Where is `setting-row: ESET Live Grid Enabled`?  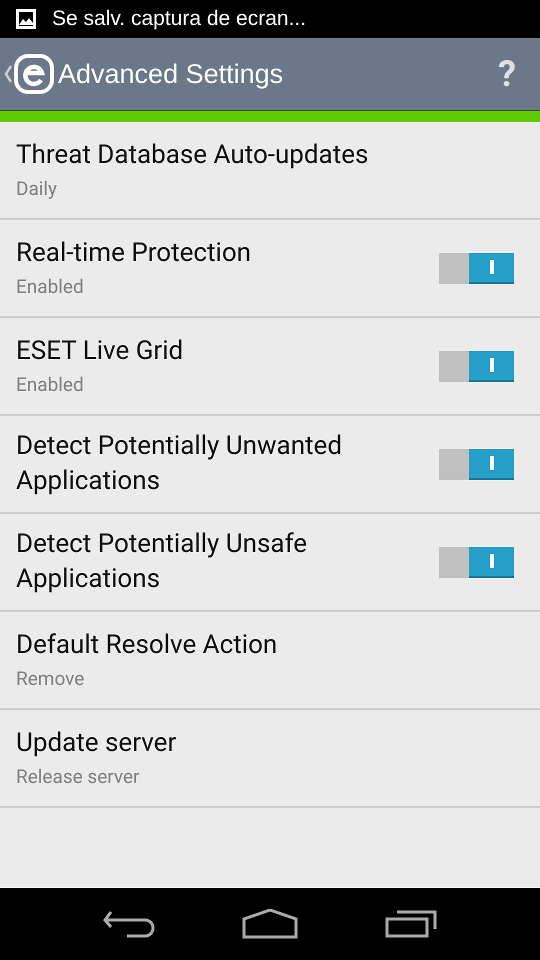 setting-row: ESET Live Grid Enabled is located at coordinates (270, 367).